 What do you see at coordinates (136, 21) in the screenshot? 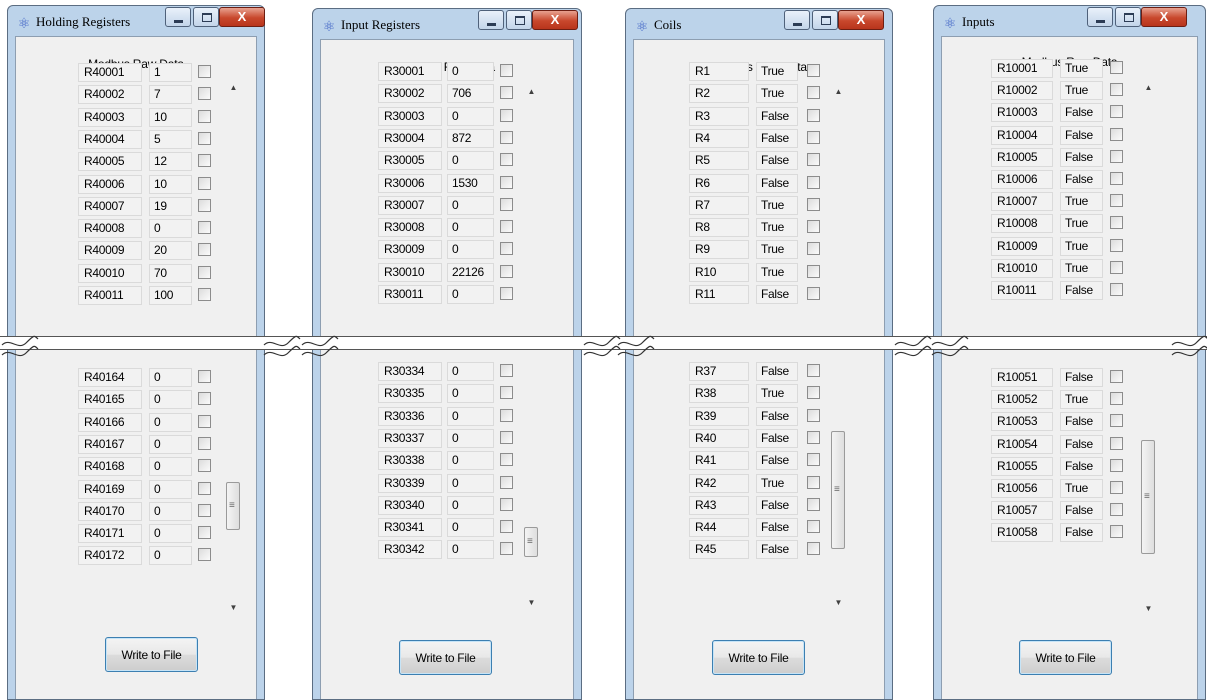
I see `title-bar: ⚛ Holding Registers X` at bounding box center [136, 21].